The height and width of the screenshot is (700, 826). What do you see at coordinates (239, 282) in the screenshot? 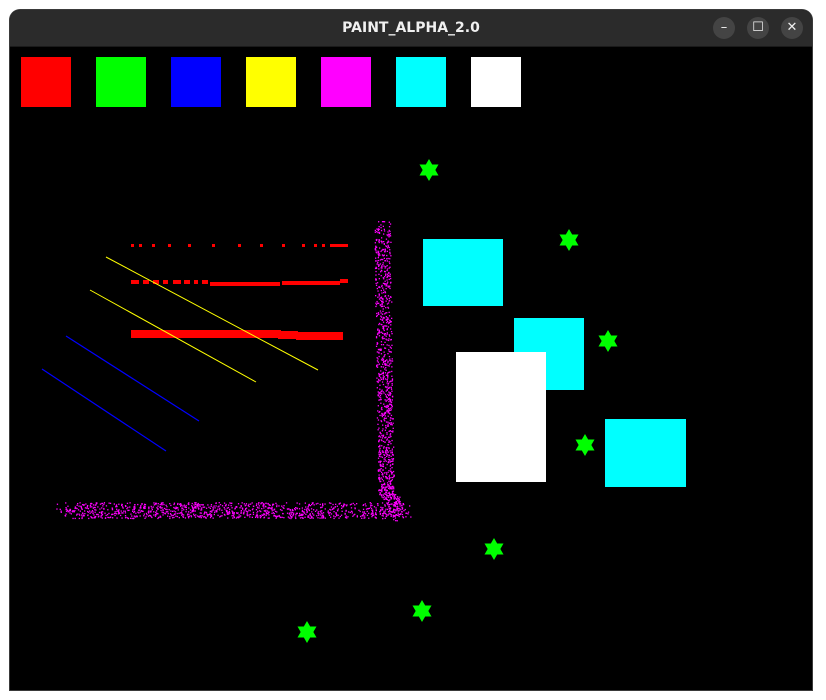
I see `red-dashed-stroke` at bounding box center [239, 282].